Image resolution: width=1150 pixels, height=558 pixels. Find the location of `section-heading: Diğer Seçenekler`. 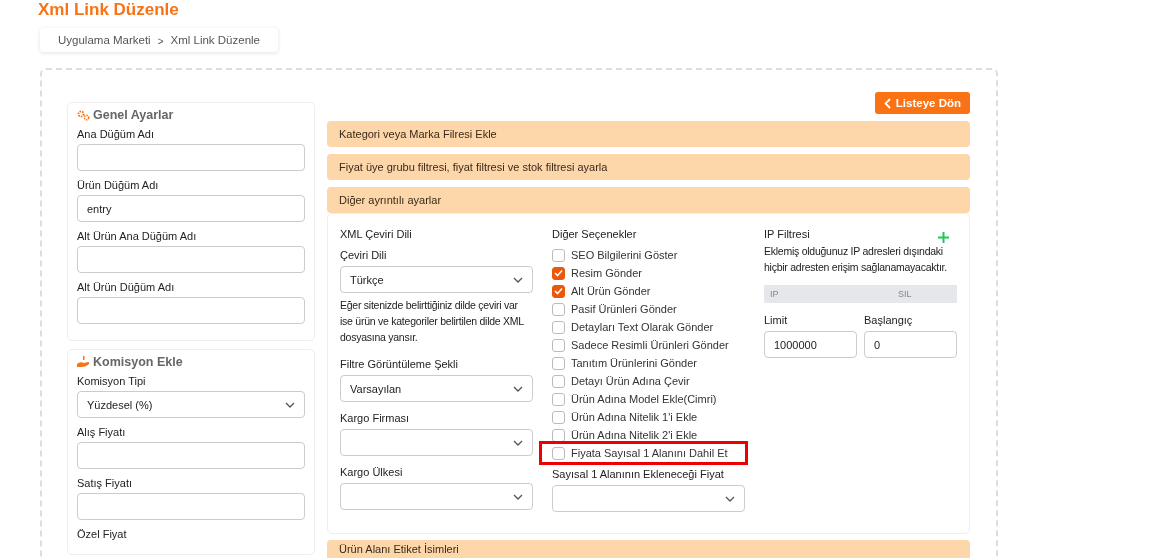

section-heading: Diğer Seçenekler is located at coordinates (595, 234).